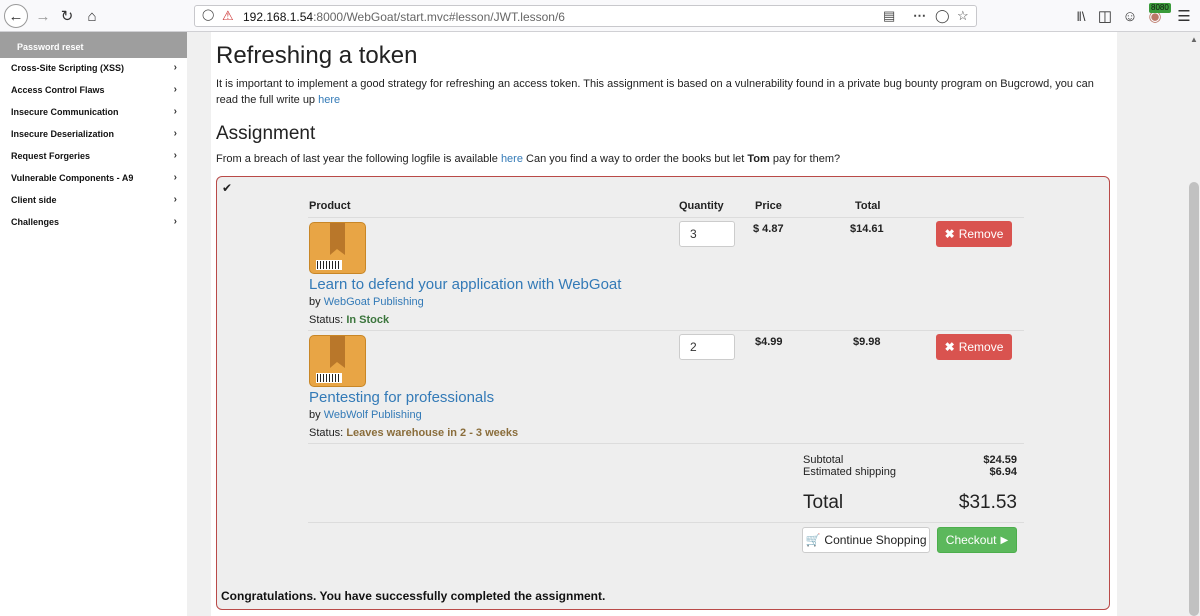 This screenshot has width=1200, height=616. What do you see at coordinates (1194, 399) in the screenshot?
I see `scroll-thumb` at bounding box center [1194, 399].